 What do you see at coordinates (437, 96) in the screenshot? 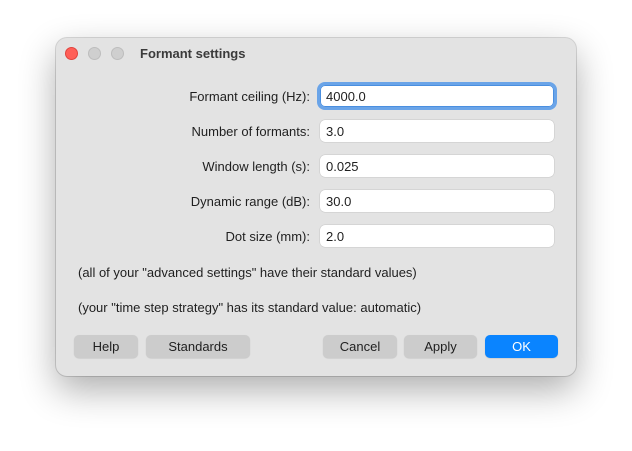
I see `formant-ceiling-field` at bounding box center [437, 96].